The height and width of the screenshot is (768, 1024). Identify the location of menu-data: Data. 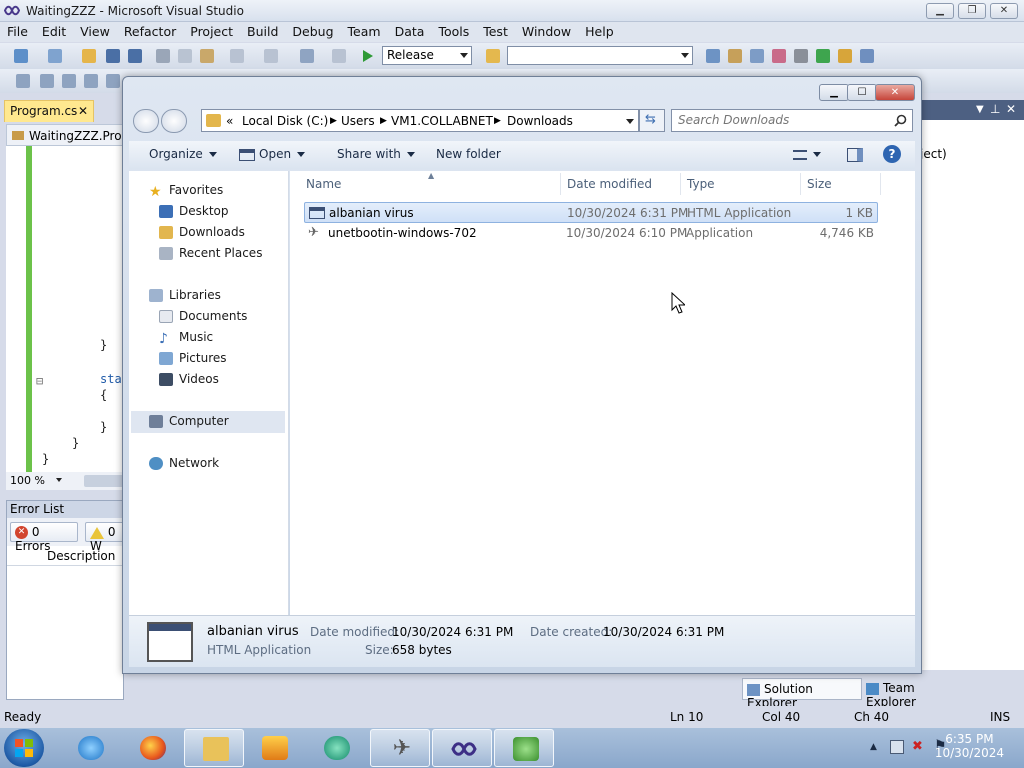
(410, 30).